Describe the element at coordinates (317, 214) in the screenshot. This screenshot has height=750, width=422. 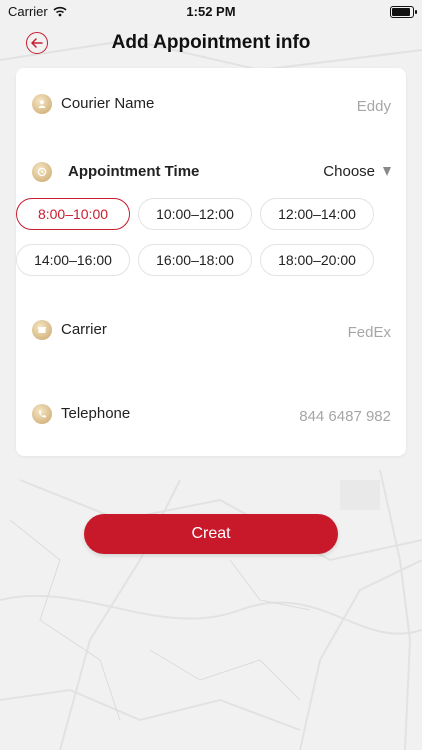
I see `time-slot-12-14: 12:00–14:00` at that location.